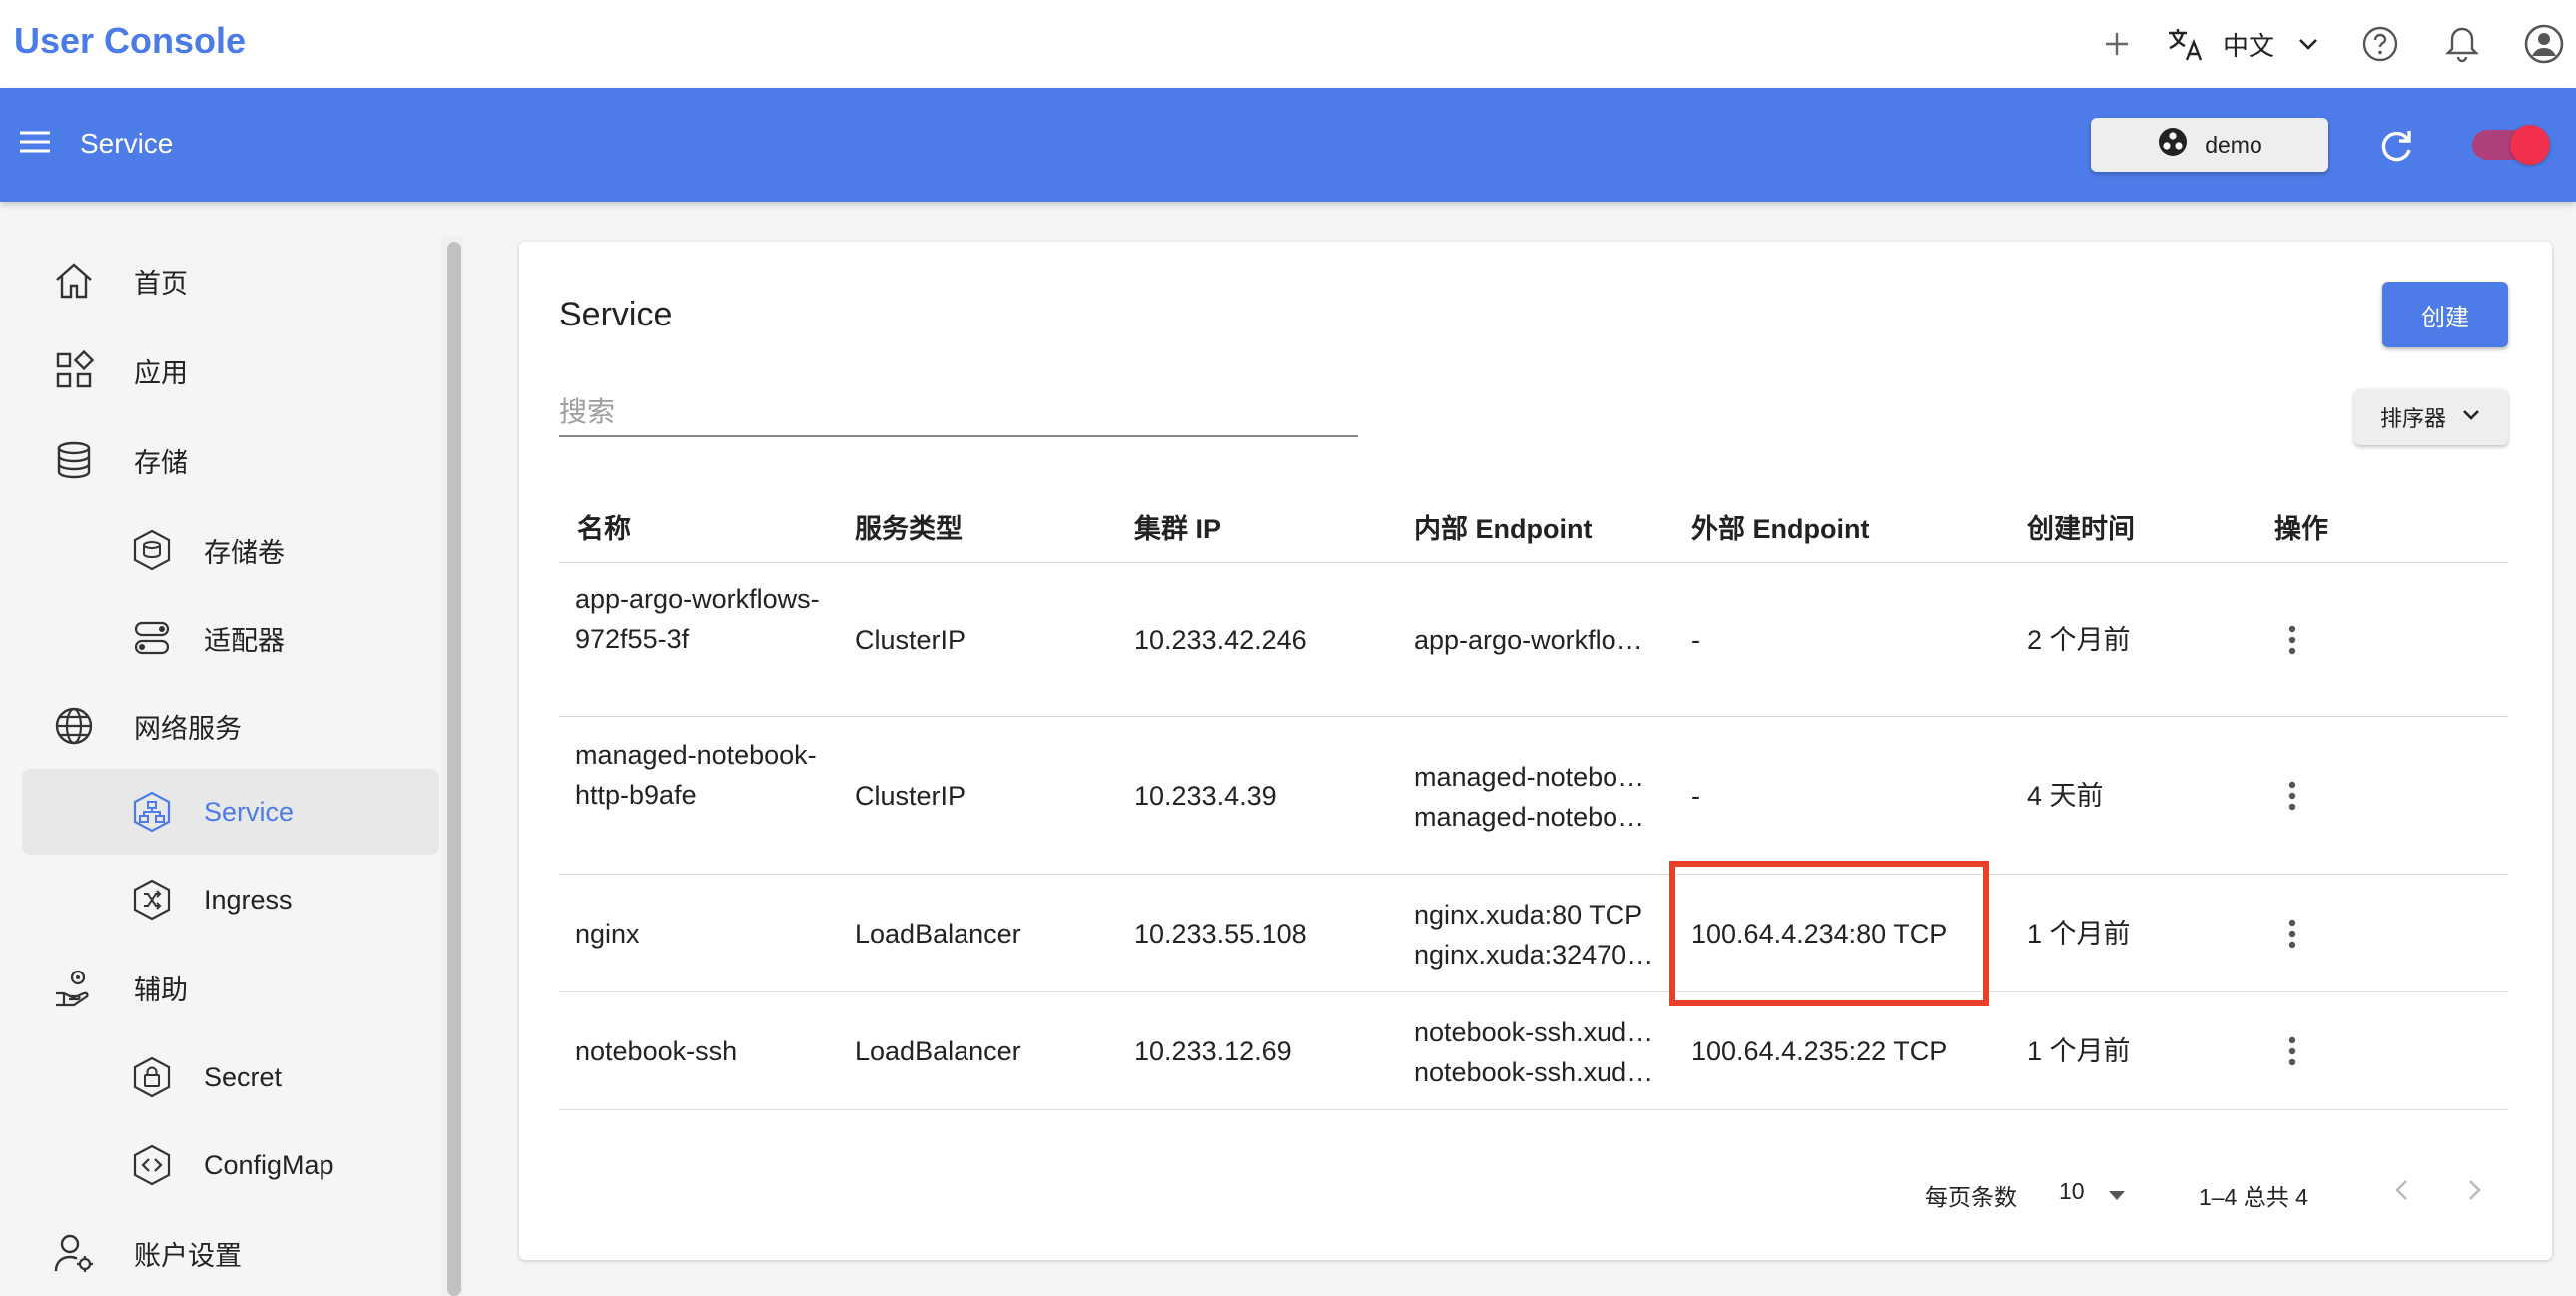  Describe the element at coordinates (1536, 1190) in the screenshot. I see `pagination: 每页条数 10 1–4 总共 4` at that location.